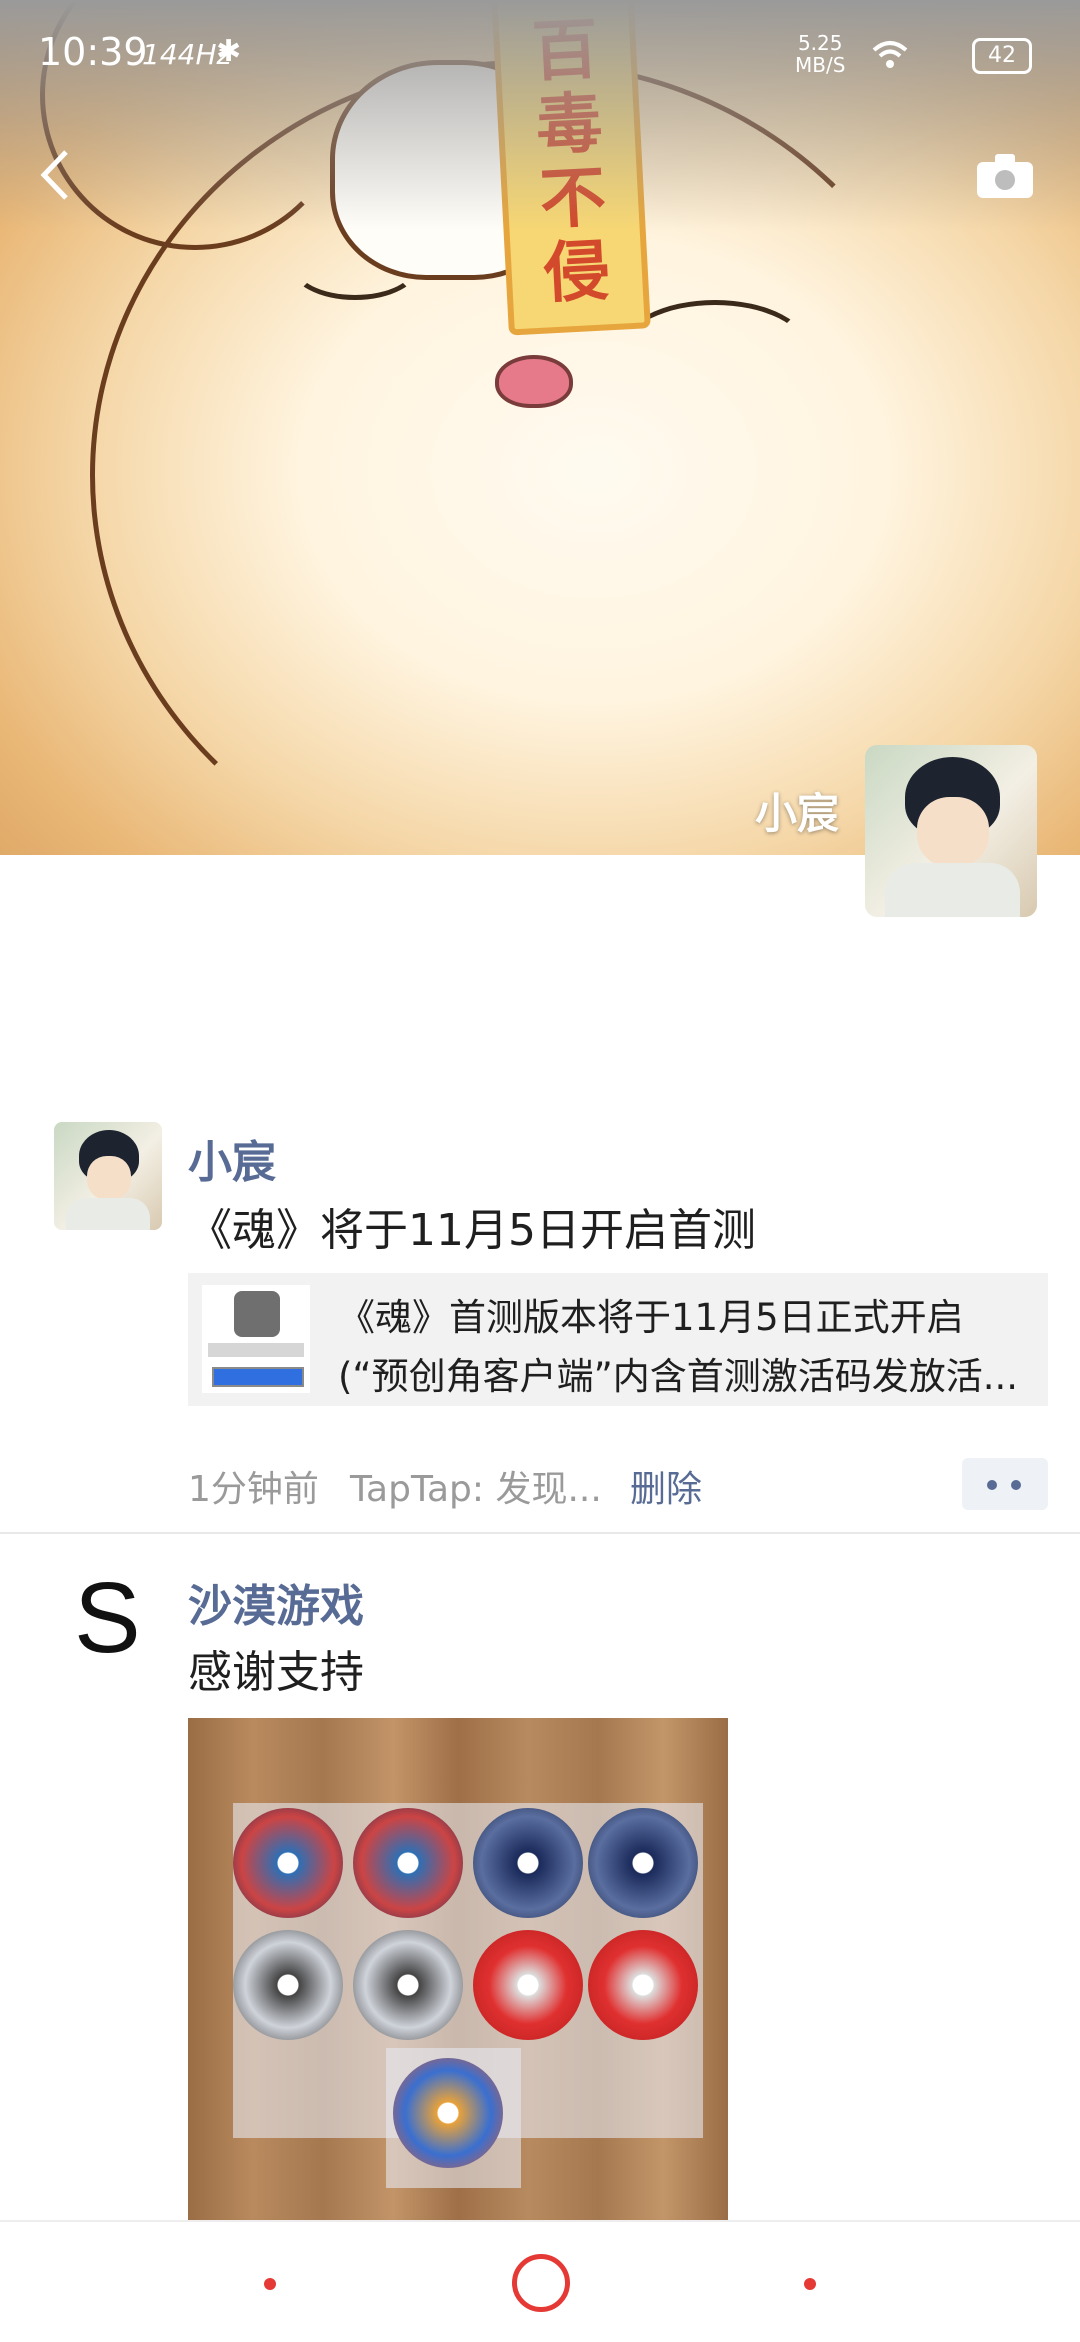 This screenshot has width=1080, height=2342. I want to click on delete-button: 删除, so click(666, 1486).